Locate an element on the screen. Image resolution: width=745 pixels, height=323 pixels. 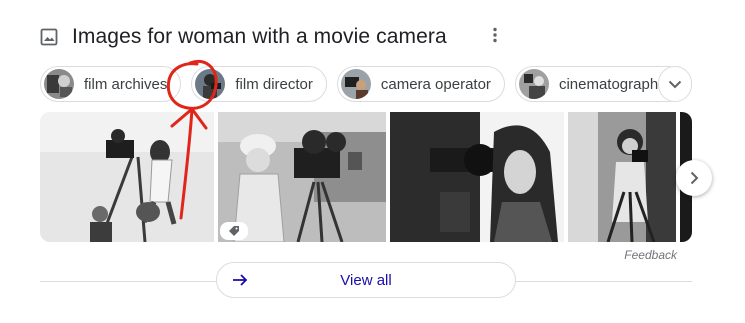
chip-film-archives: film archives is located at coordinates (111, 84).